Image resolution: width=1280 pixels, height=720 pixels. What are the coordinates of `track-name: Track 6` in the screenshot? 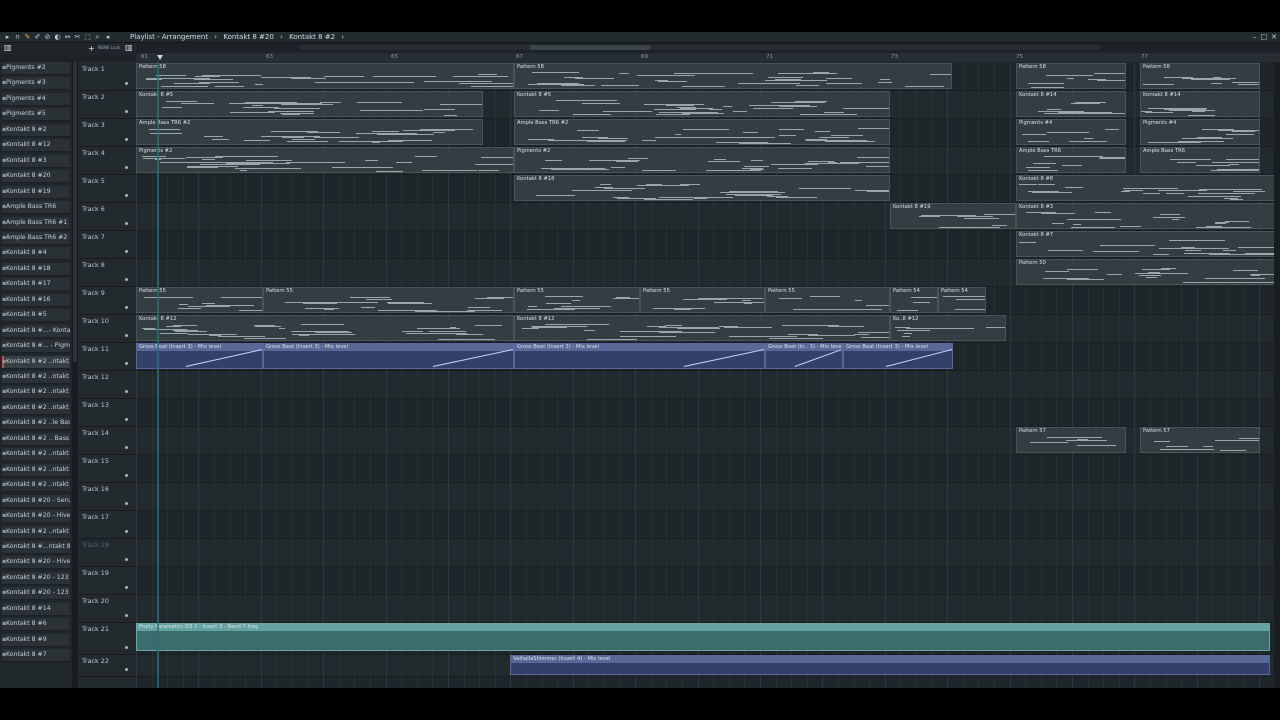 It's located at (93, 209).